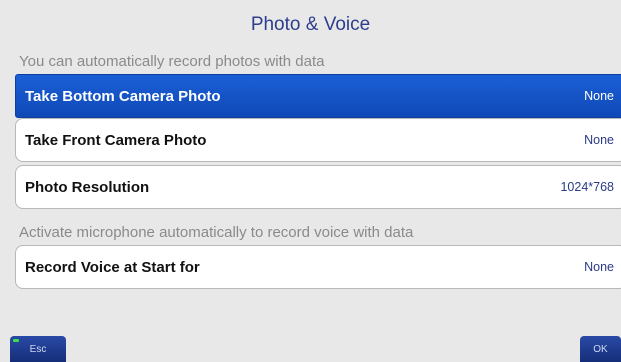 The width and height of the screenshot is (621, 362). I want to click on esc-button-label: Esc, so click(38, 349).